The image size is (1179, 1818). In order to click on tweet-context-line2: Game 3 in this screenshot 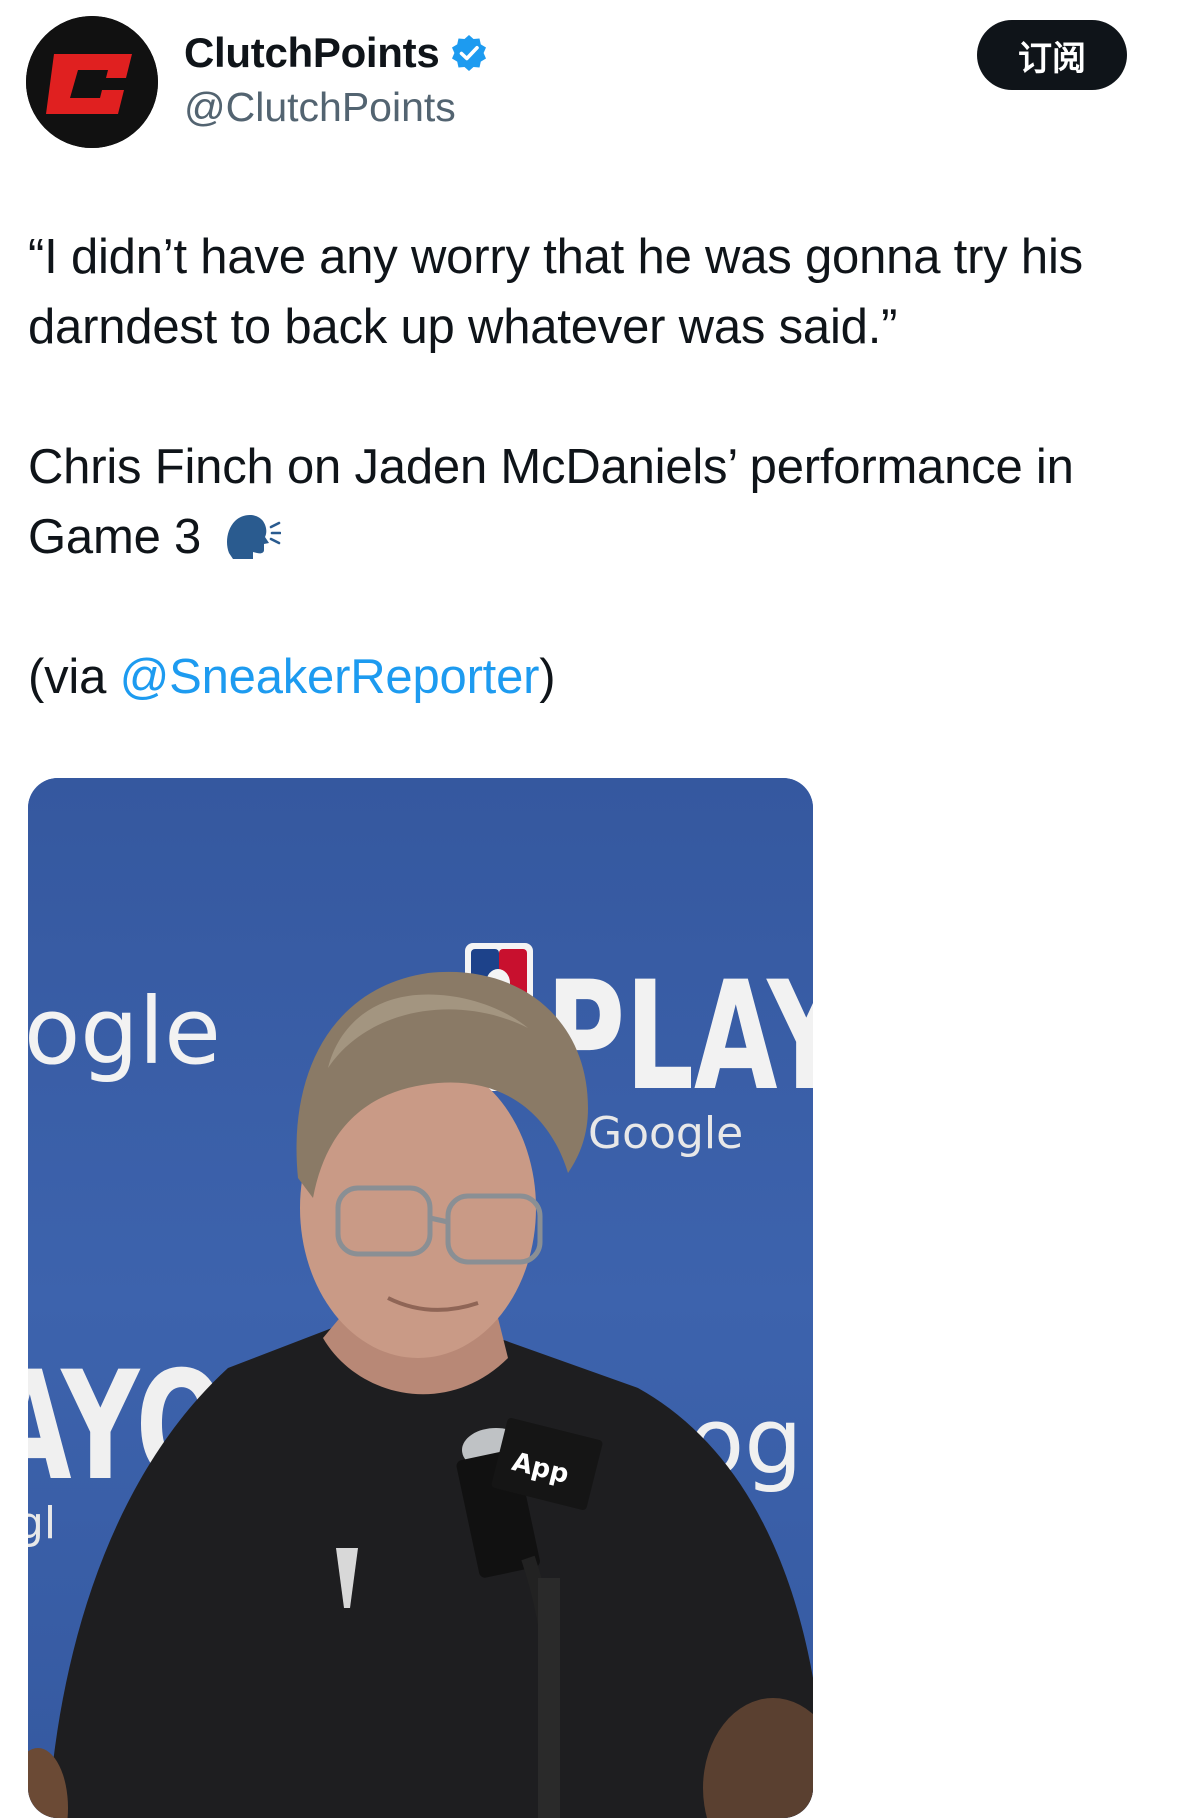, I will do `click(115, 537)`.